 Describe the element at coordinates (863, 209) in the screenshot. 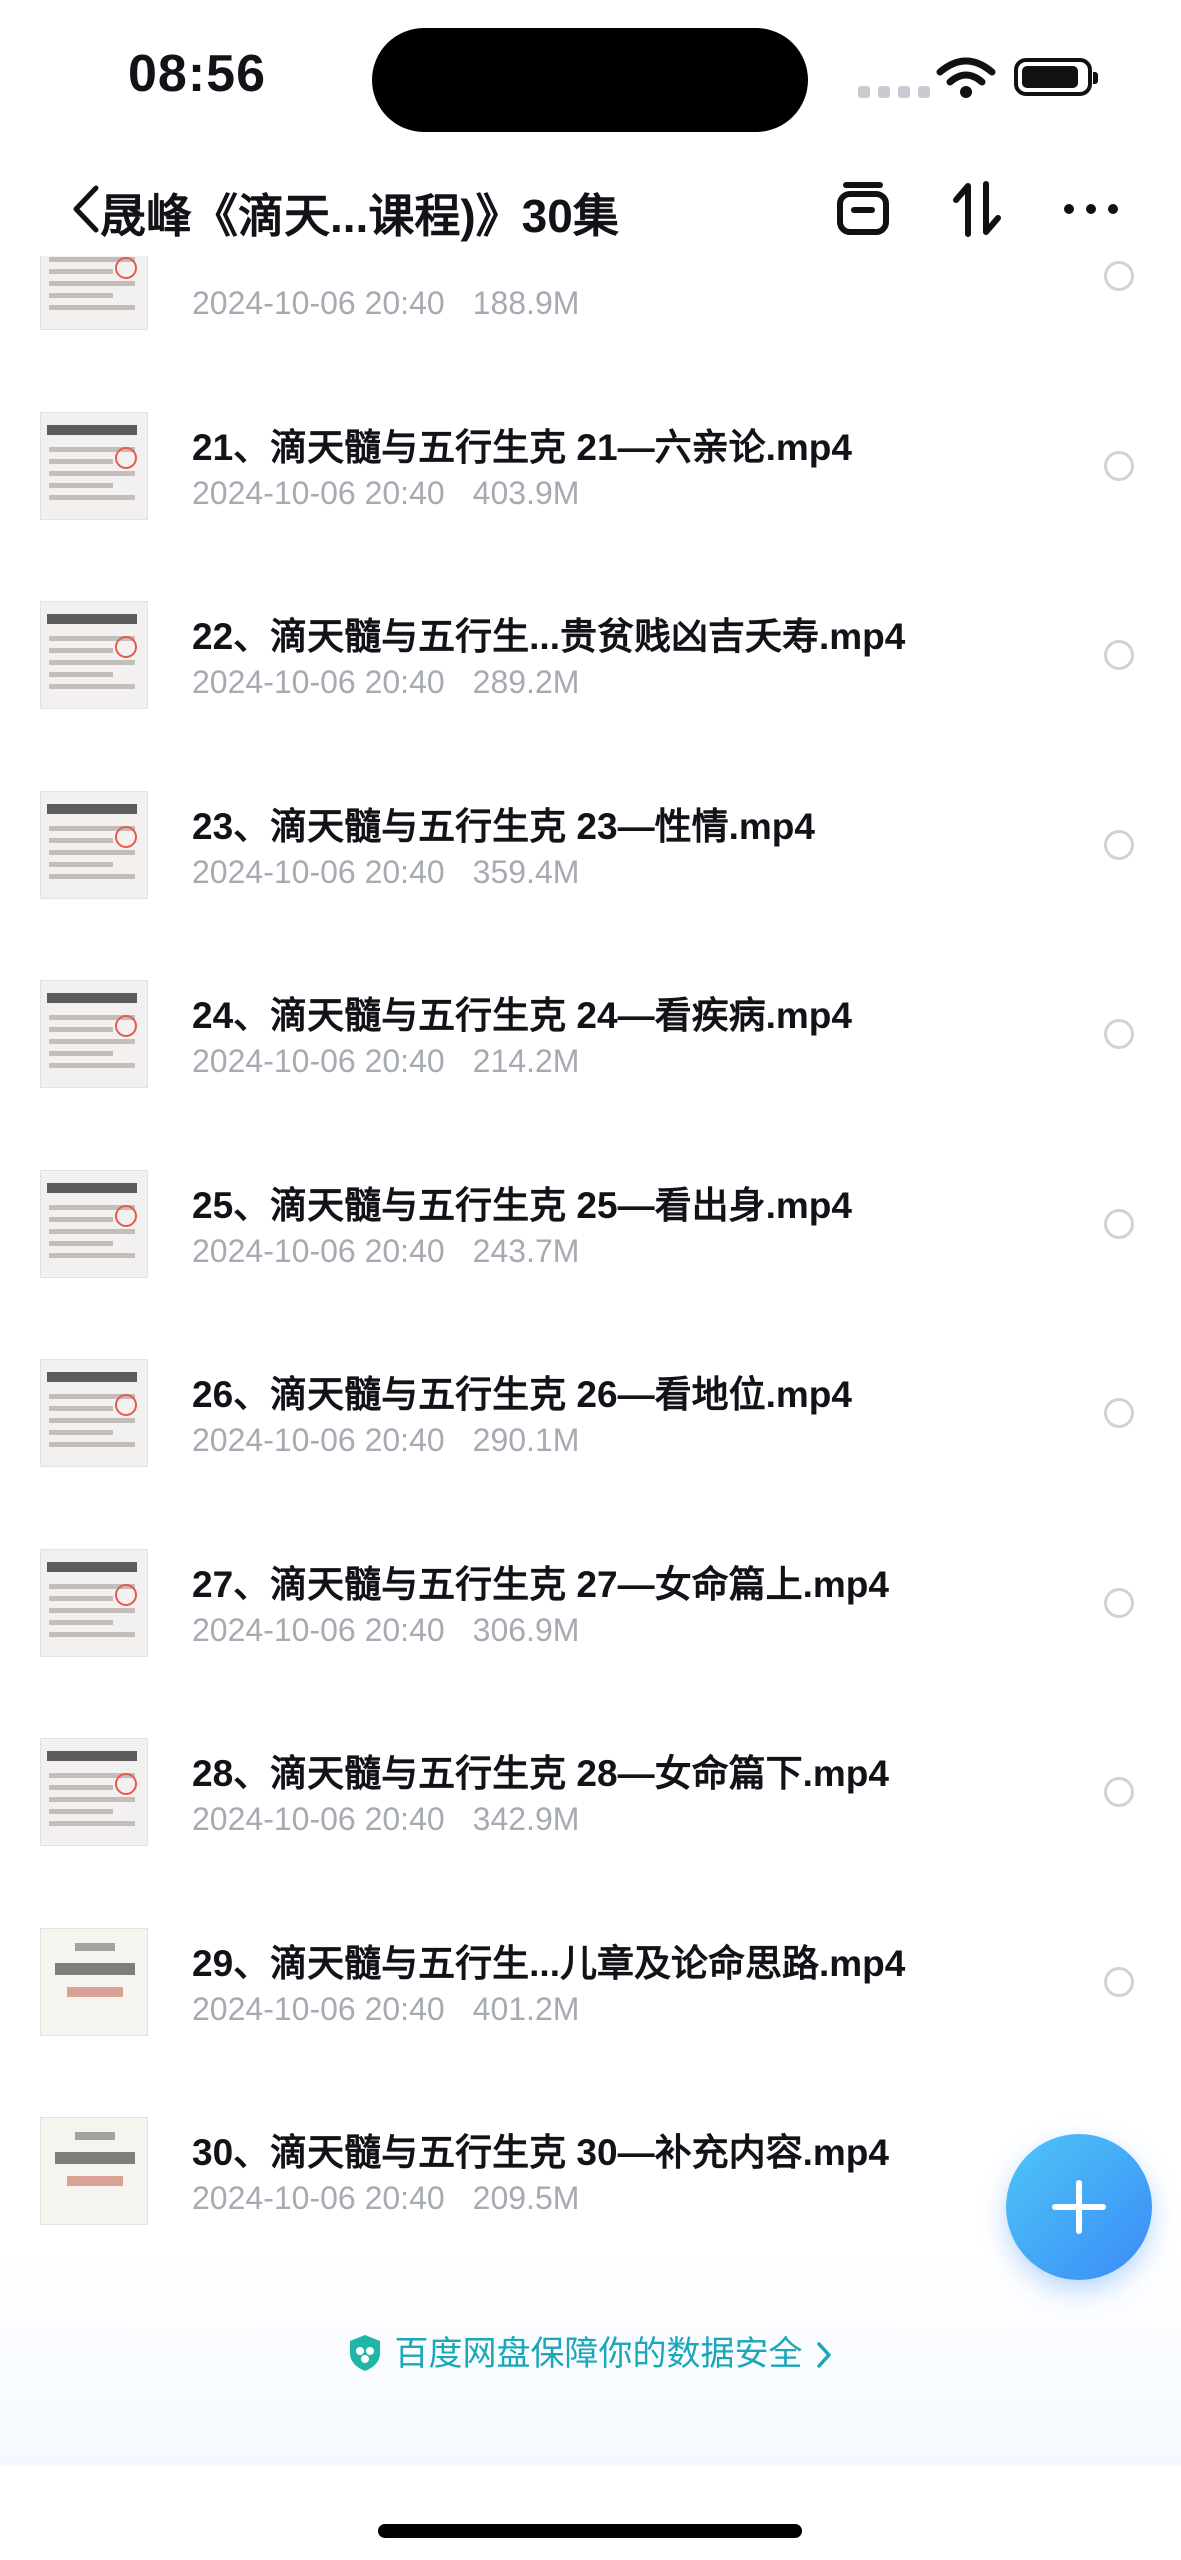

I see `select-icon` at that location.